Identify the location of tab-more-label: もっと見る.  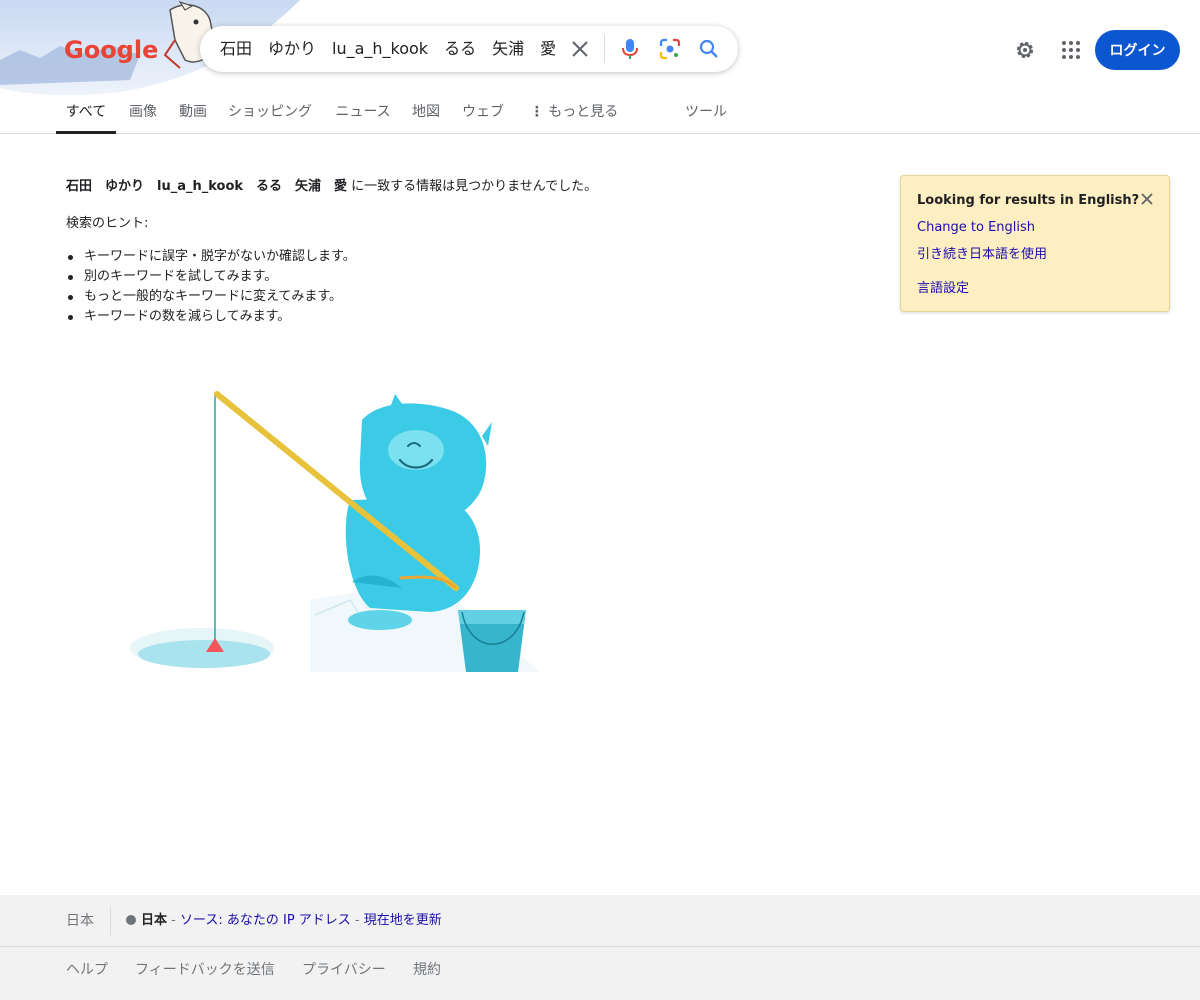
(583, 112).